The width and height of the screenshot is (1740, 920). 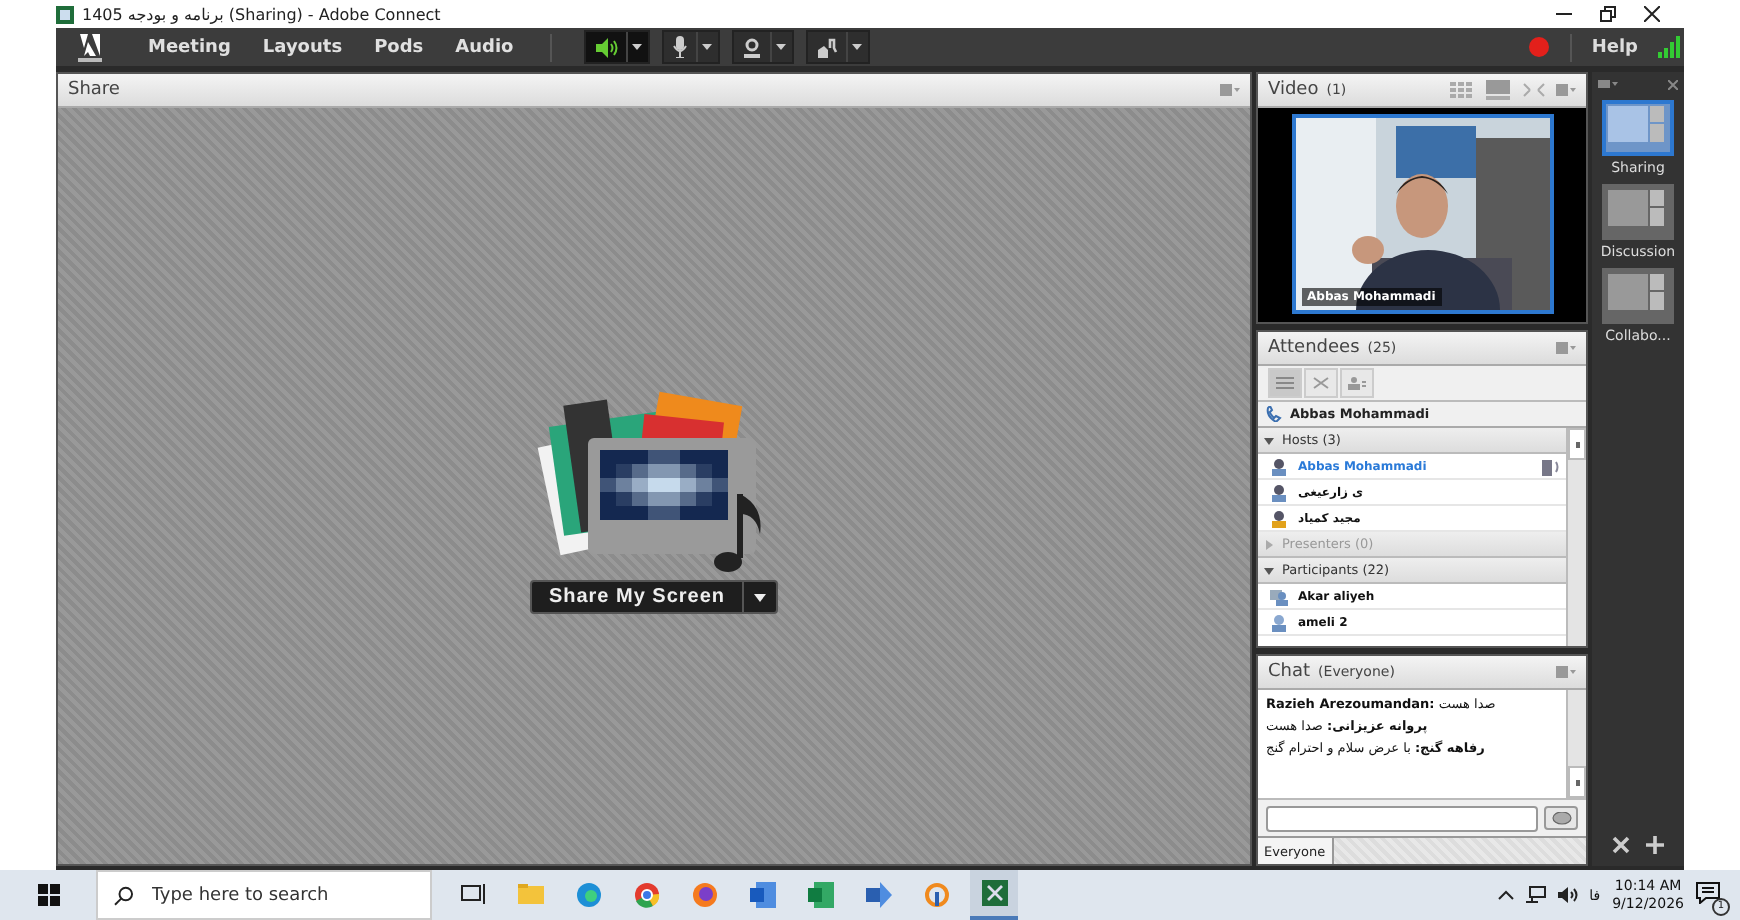 I want to click on send-button, so click(x=1561, y=818).